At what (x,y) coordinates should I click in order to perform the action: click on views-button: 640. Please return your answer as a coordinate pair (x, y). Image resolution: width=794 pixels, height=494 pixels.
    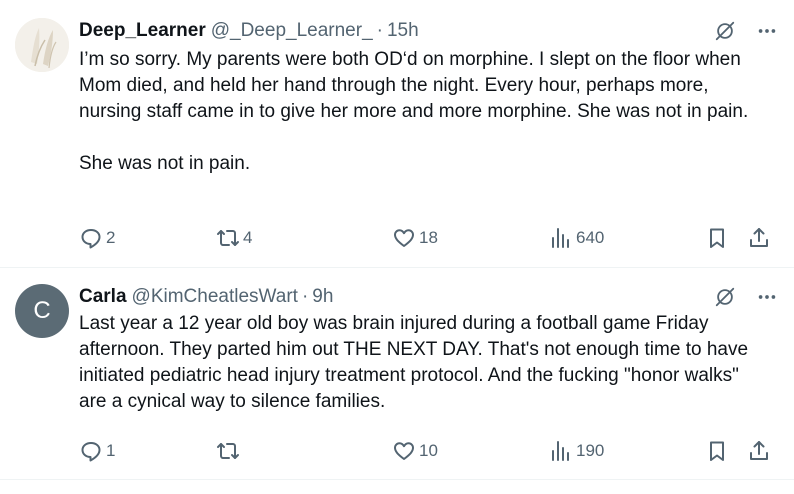
    Looking at the image, I should click on (576, 238).